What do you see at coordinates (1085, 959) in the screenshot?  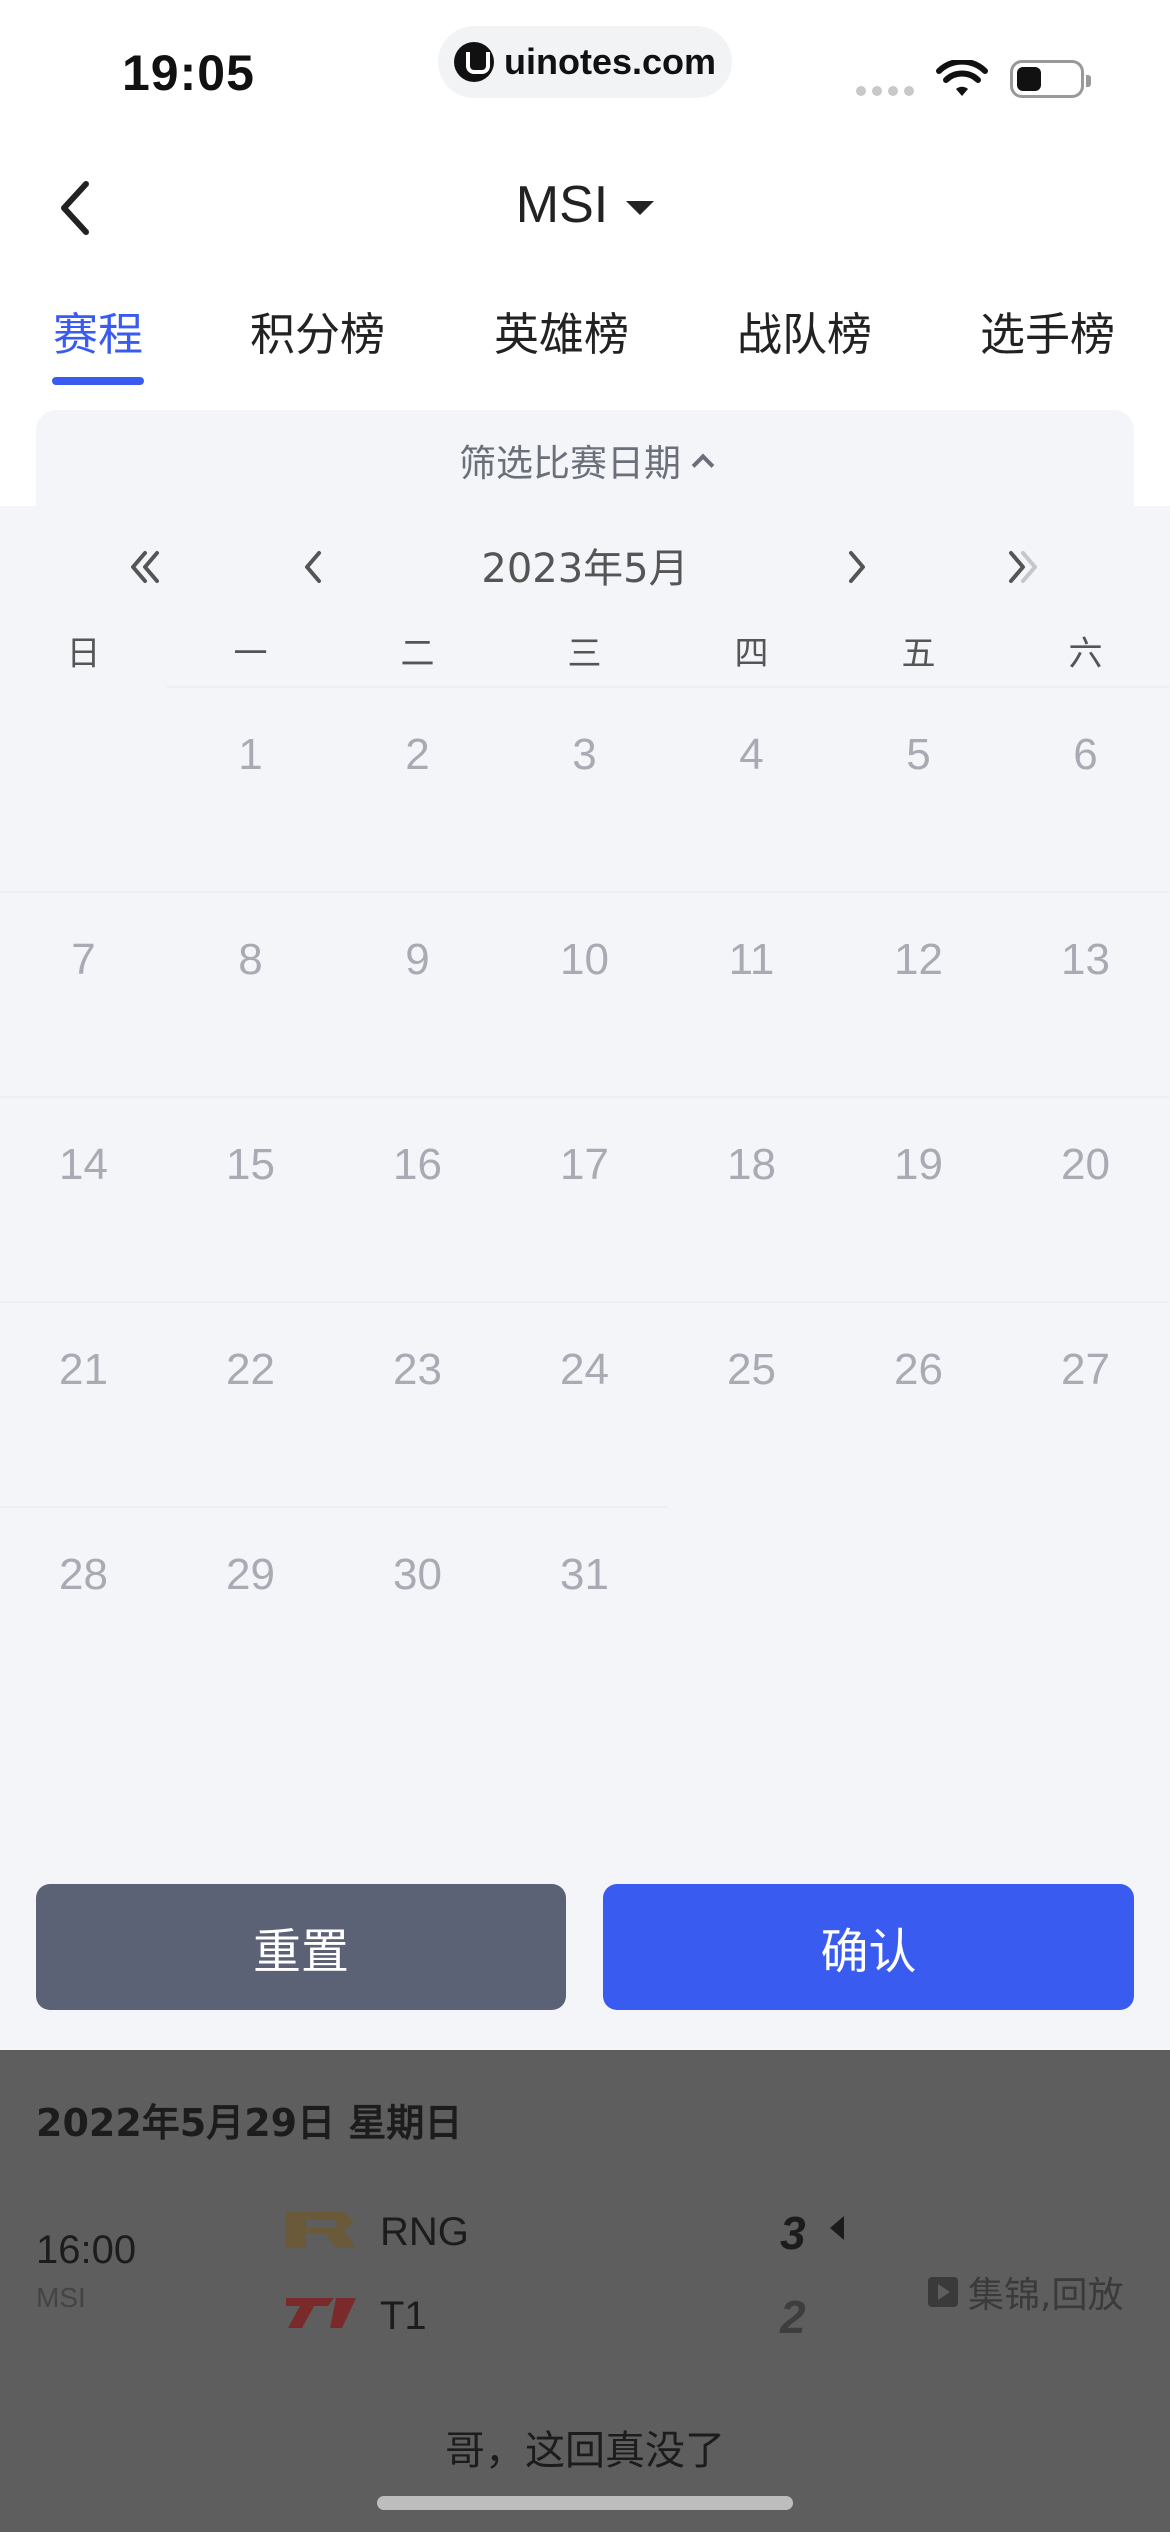 I see `calendar-day-number: 13` at bounding box center [1085, 959].